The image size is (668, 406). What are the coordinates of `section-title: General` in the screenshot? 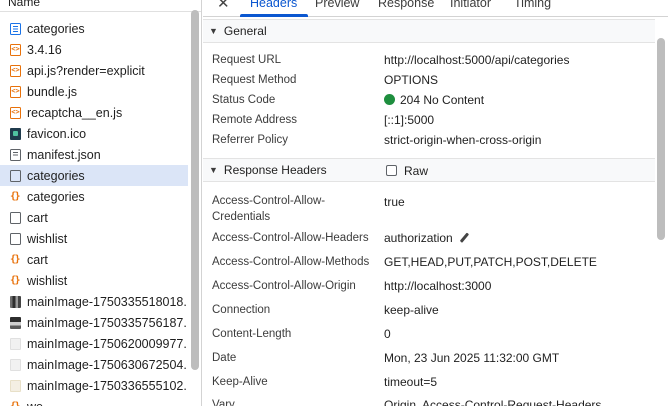 It's located at (245, 31).